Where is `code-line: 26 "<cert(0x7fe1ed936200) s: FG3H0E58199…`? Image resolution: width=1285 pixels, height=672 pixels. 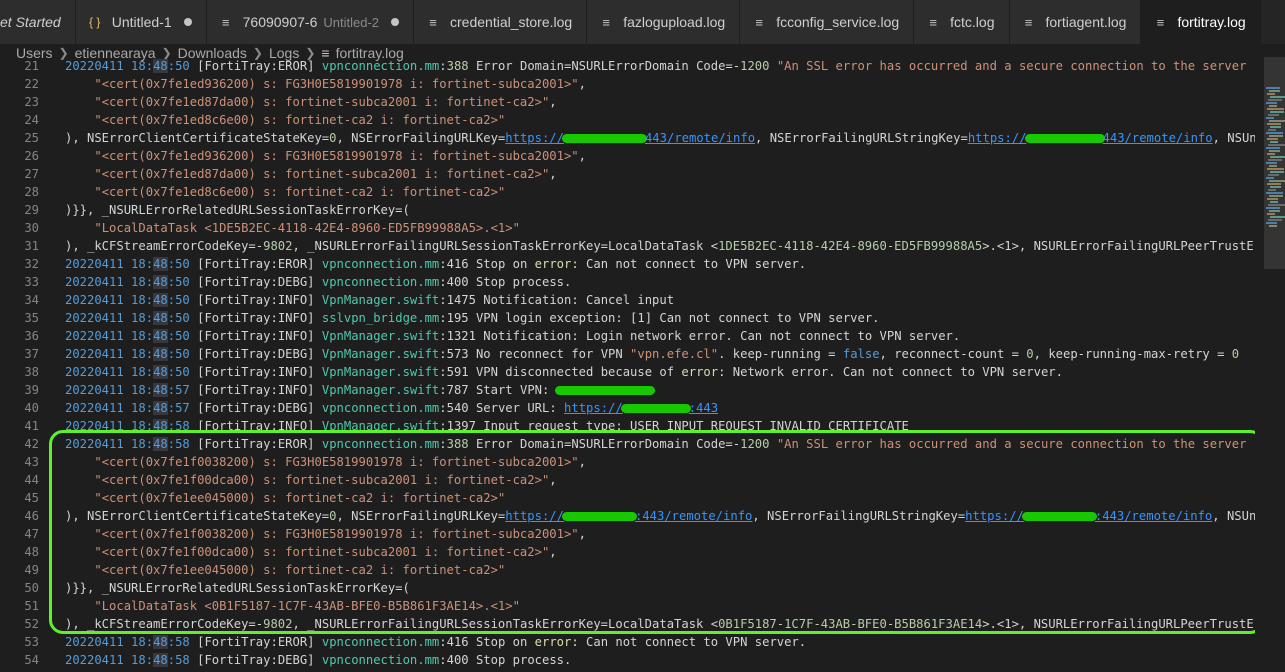
code-line: 26 "<cert(0x7fe1ed936200) s: FG3H0E58199… is located at coordinates (629, 156).